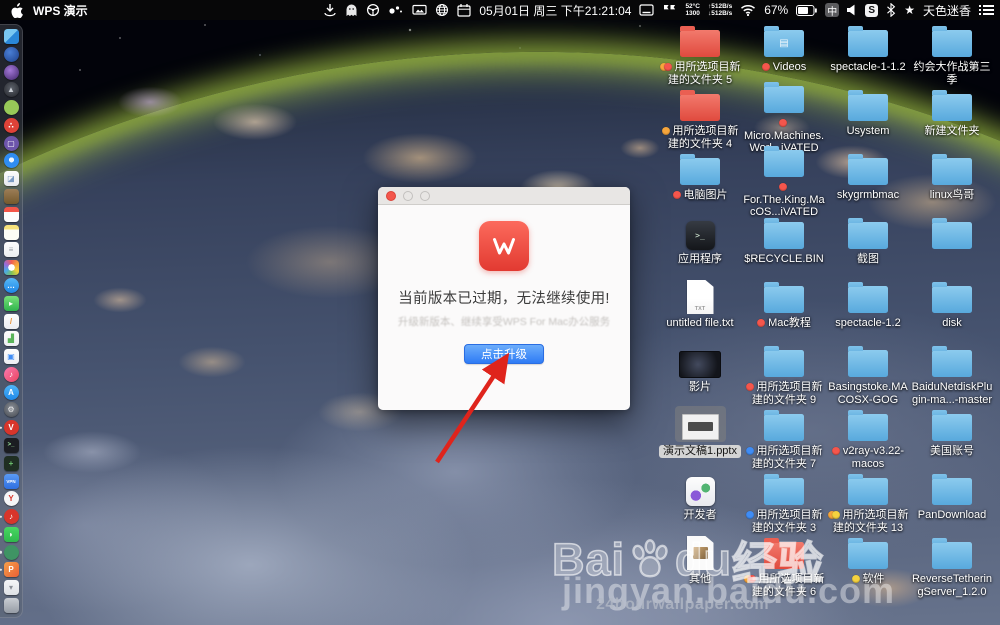 This screenshot has width=1000, height=625. I want to click on dock-item-system-preferences: ⚙, so click(11, 410).